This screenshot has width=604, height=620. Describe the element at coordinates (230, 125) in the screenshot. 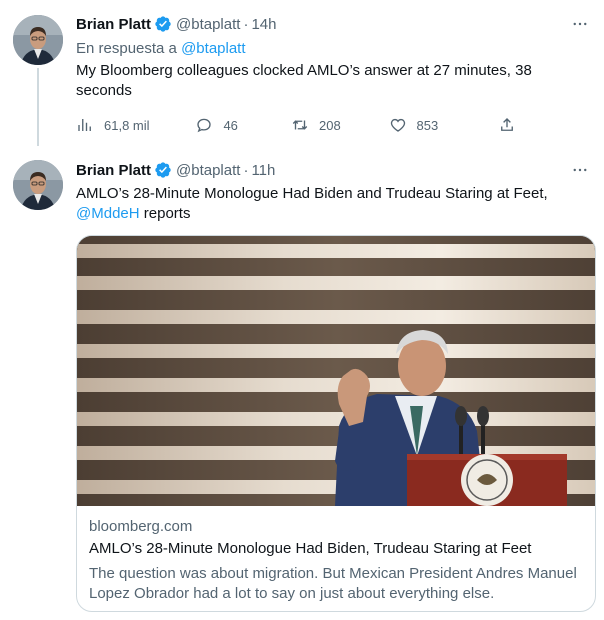

I see `reply-count: 46` at that location.